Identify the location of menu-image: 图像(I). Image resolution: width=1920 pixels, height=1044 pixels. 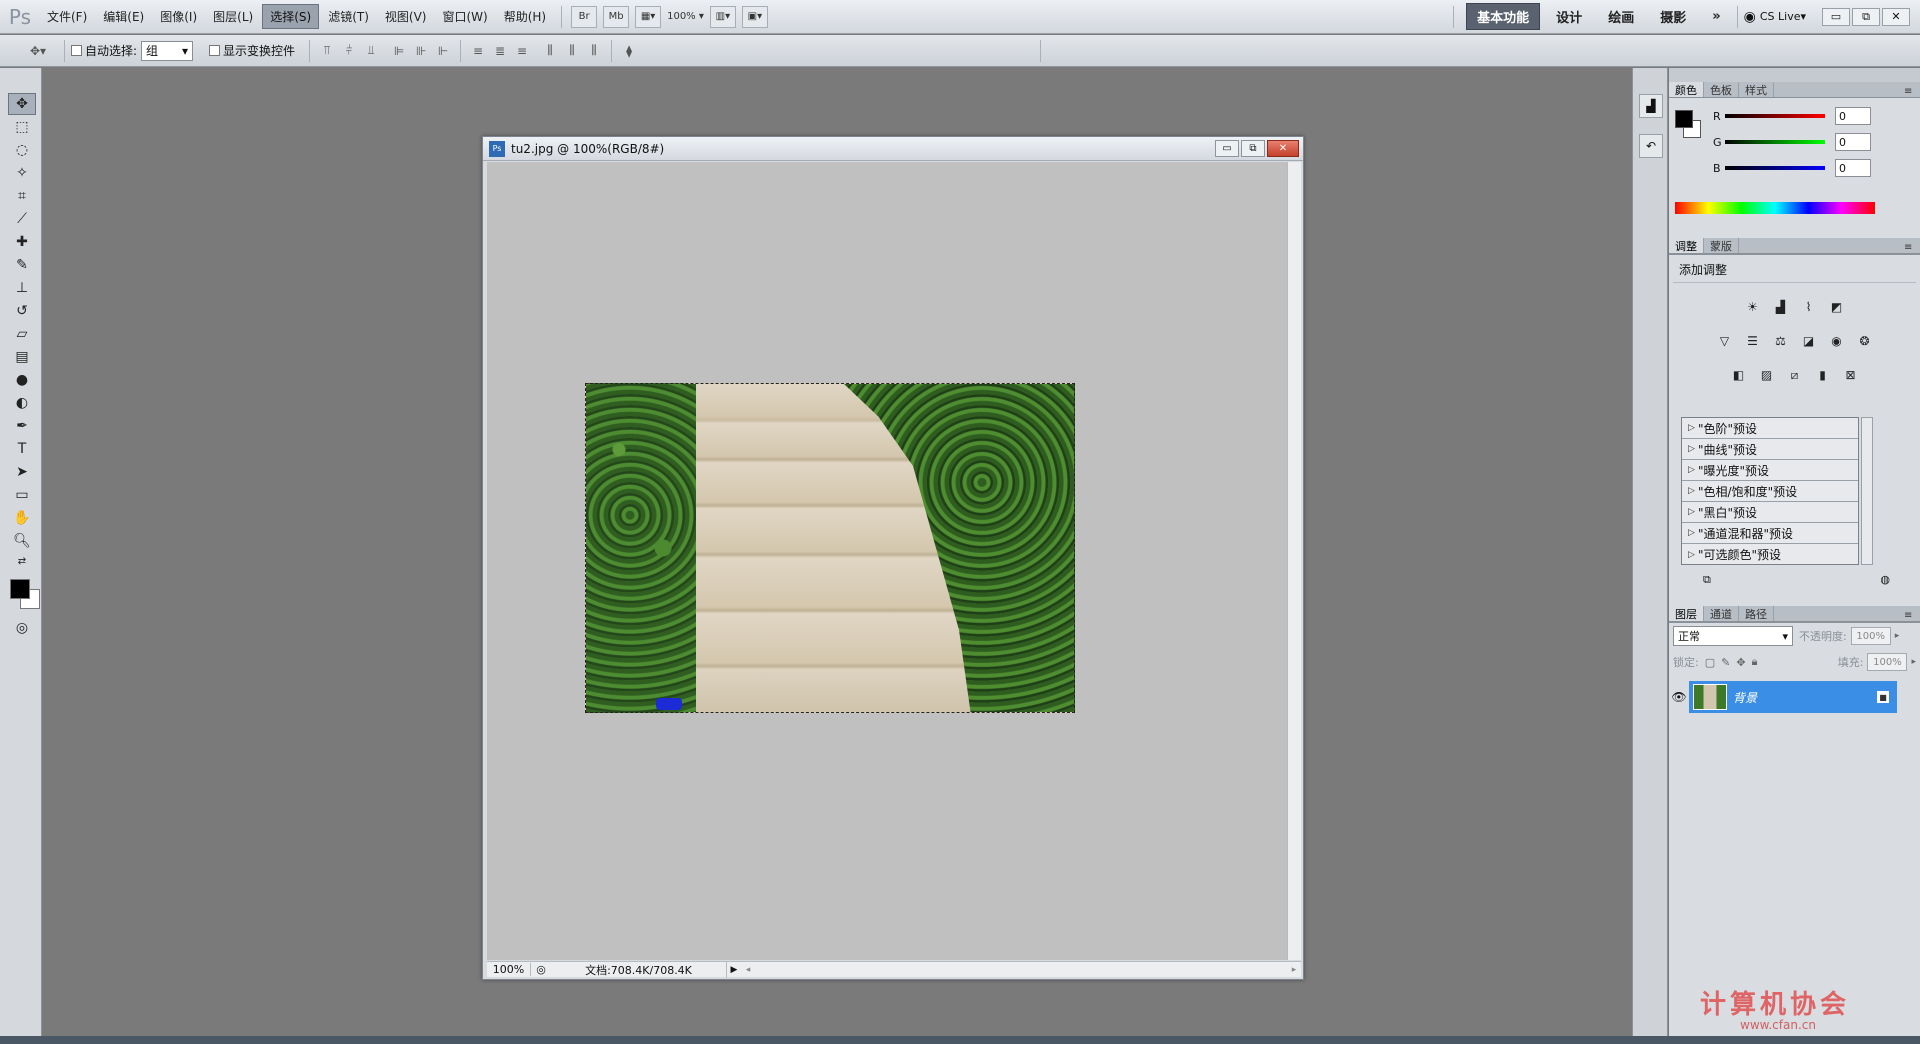
(178, 16).